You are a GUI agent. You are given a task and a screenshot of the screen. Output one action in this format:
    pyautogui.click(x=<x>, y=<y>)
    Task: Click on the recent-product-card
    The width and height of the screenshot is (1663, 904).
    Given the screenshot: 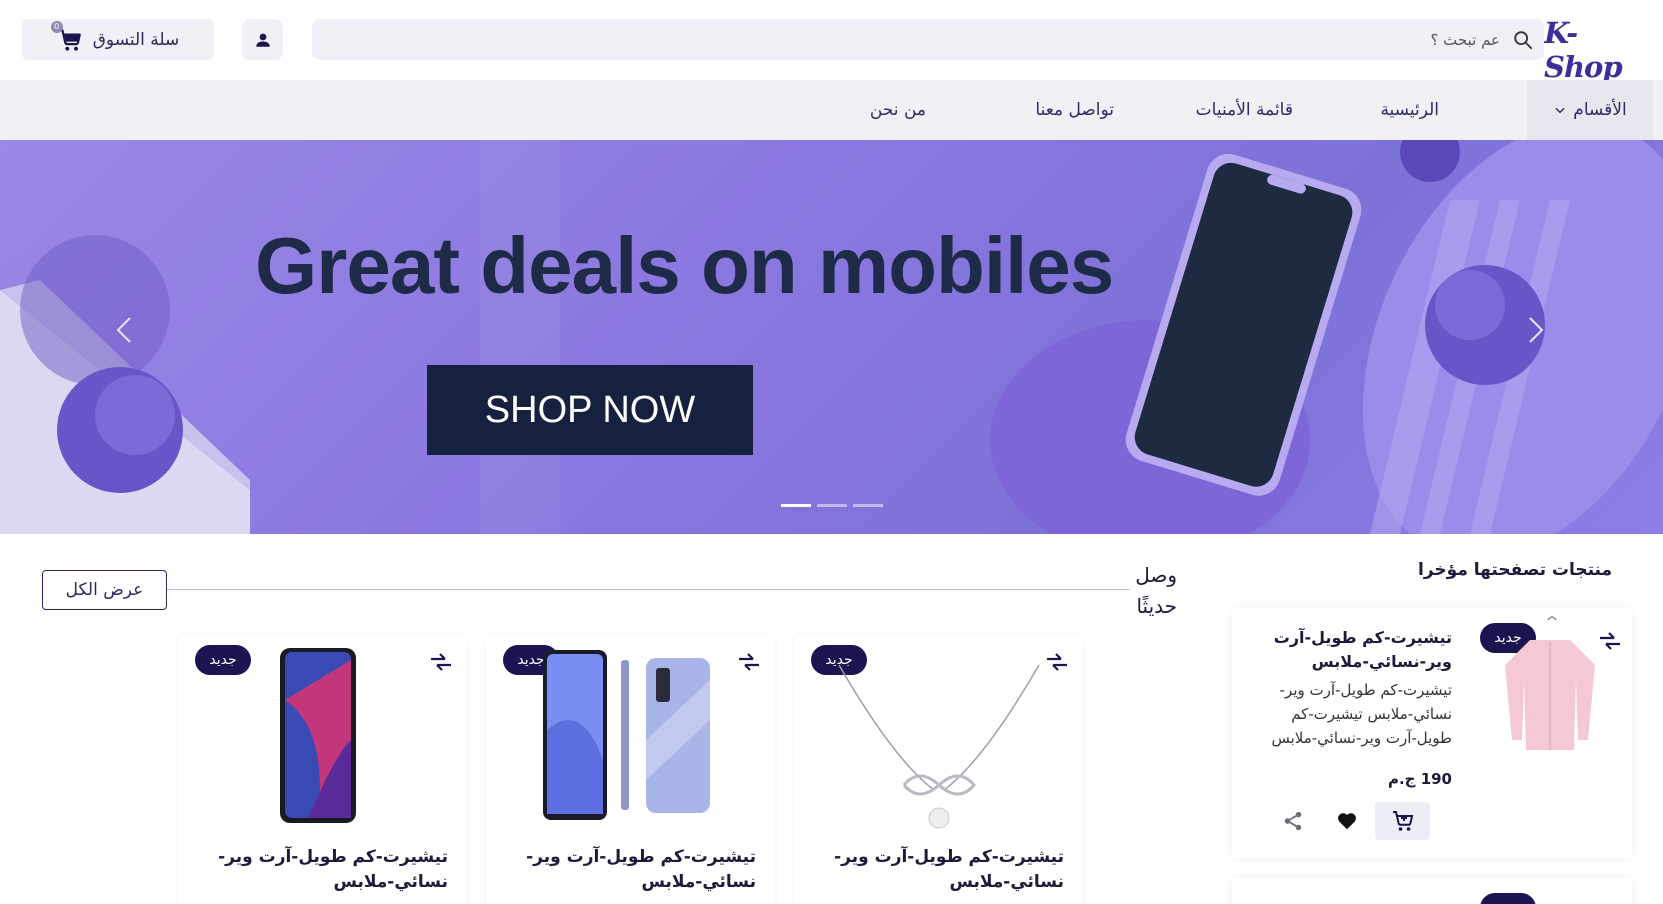 What is the action you would take?
    pyautogui.click(x=1432, y=891)
    